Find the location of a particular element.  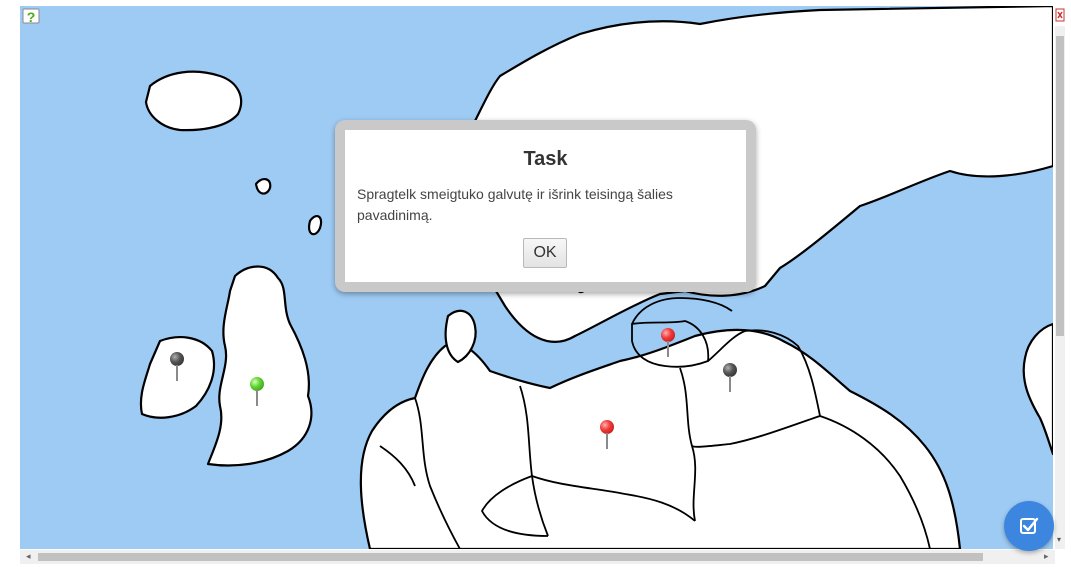

pin-belarus is located at coordinates (730, 380).